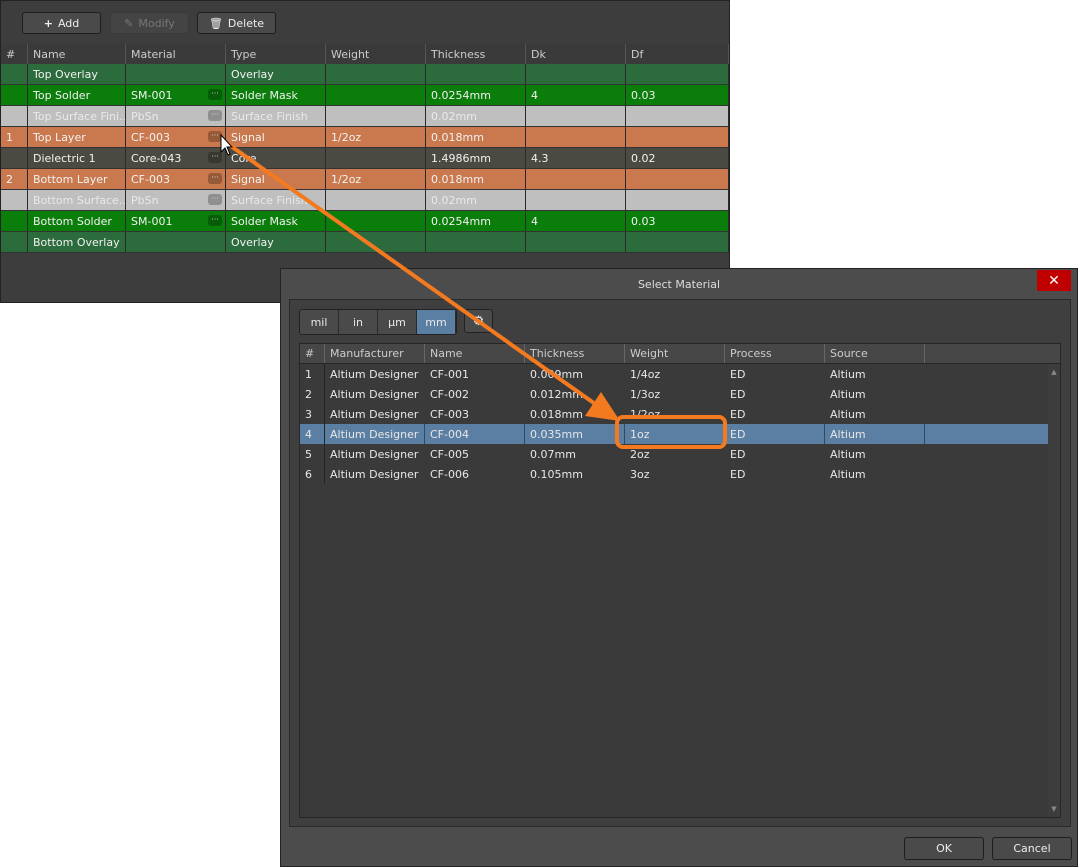  Describe the element at coordinates (413, 275) in the screenshot. I see `annotation-arrow` at that location.